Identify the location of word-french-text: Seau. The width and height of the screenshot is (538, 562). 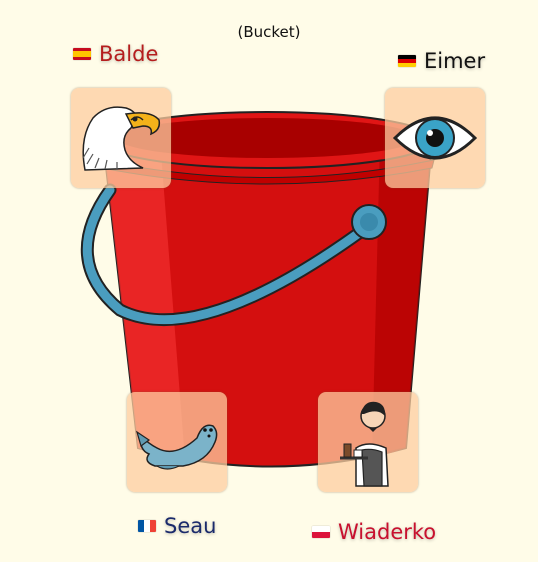
(190, 526).